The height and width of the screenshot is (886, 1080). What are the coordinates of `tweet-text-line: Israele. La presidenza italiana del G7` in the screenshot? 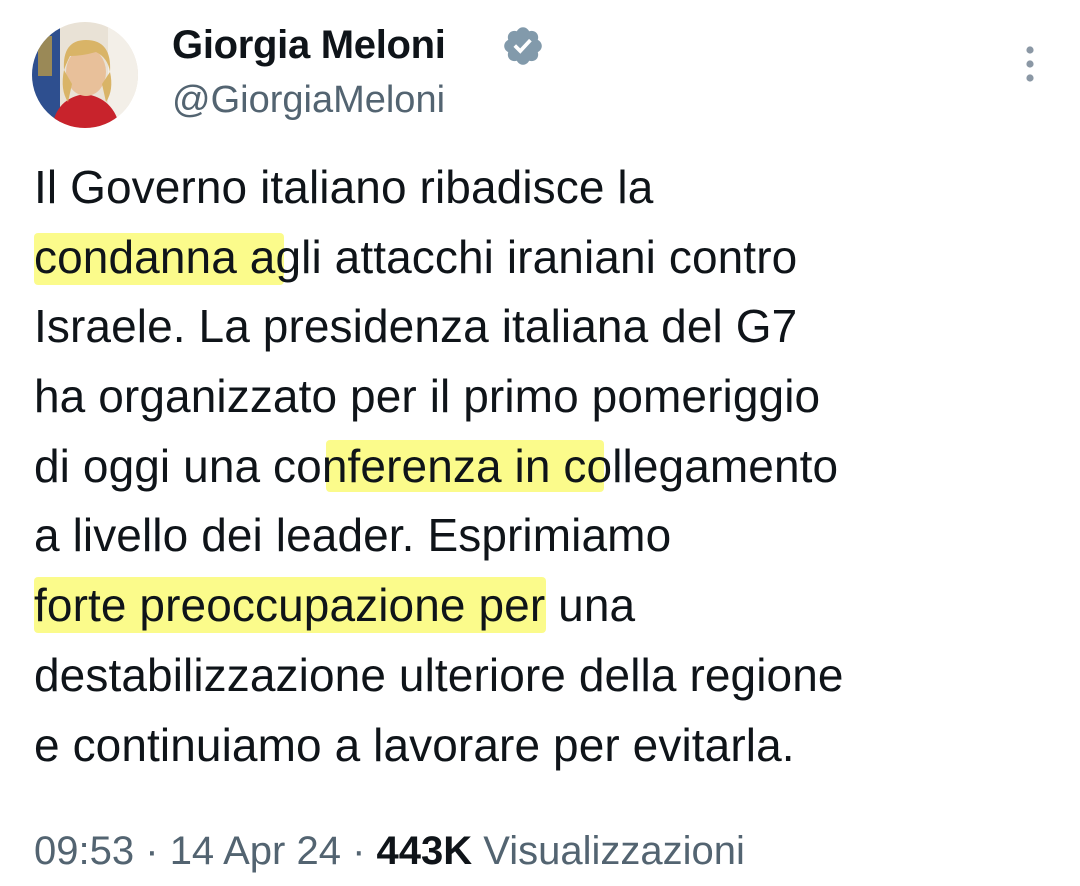 It's located at (416, 326).